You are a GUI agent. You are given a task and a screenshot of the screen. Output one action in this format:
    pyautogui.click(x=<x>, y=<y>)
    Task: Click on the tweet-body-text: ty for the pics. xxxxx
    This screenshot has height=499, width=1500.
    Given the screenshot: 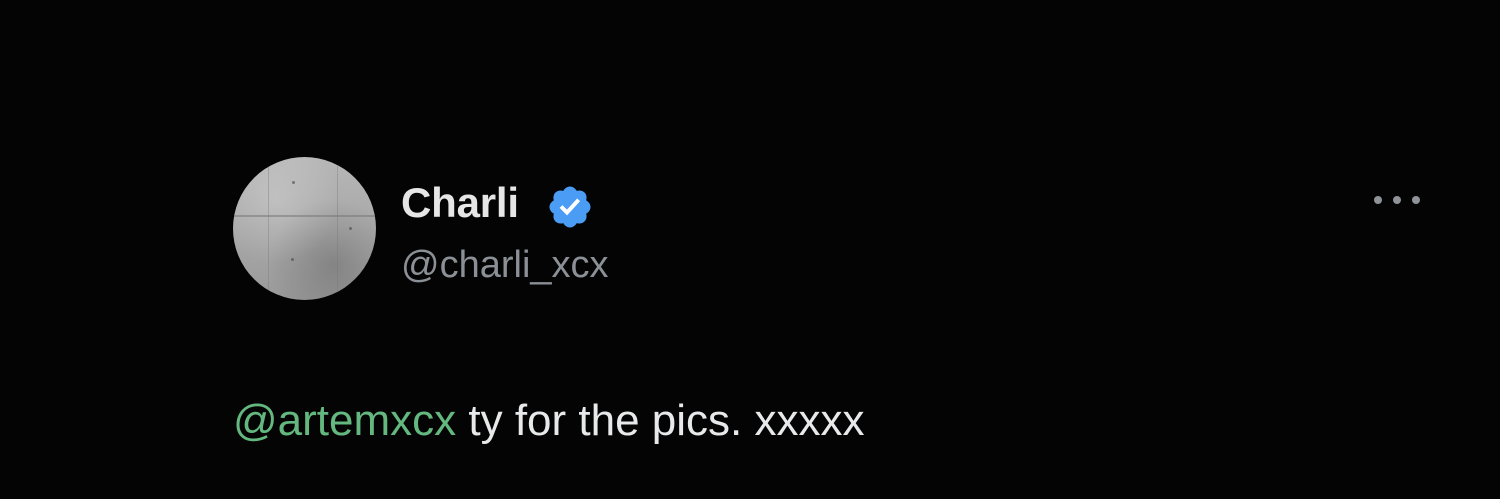 What is the action you would take?
    pyautogui.click(x=660, y=420)
    